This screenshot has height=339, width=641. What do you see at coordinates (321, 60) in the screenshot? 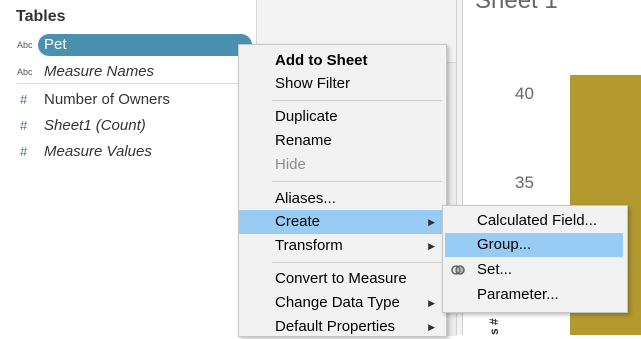
I see `menu-item-label: Add to Sheet` at bounding box center [321, 60].